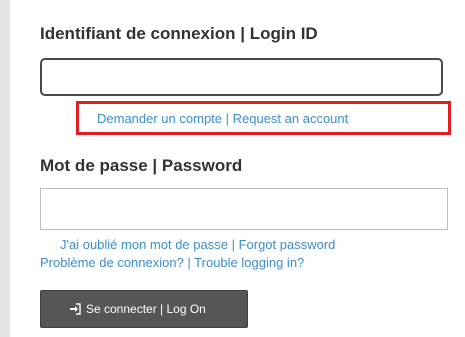 The height and width of the screenshot is (337, 465). What do you see at coordinates (244, 209) in the screenshot?
I see `password-input` at bounding box center [244, 209].